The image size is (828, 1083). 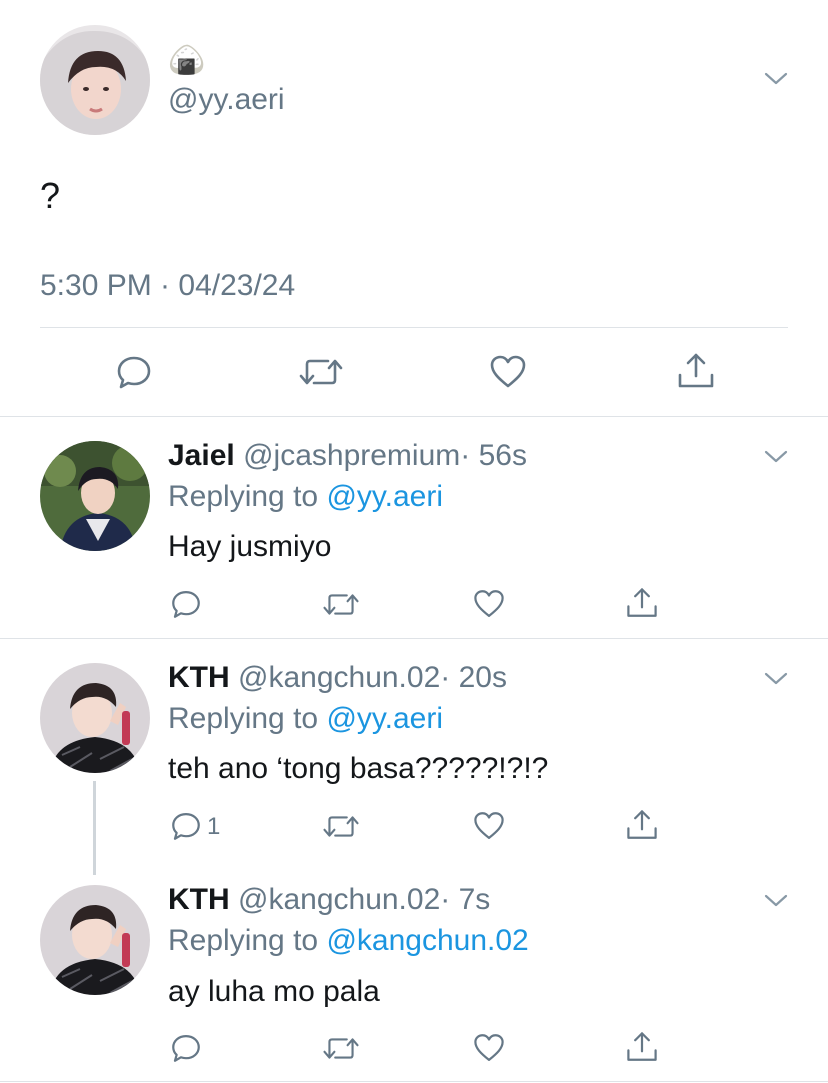 What do you see at coordinates (473, 677) in the screenshot?
I see `reply-time: · 20s` at bounding box center [473, 677].